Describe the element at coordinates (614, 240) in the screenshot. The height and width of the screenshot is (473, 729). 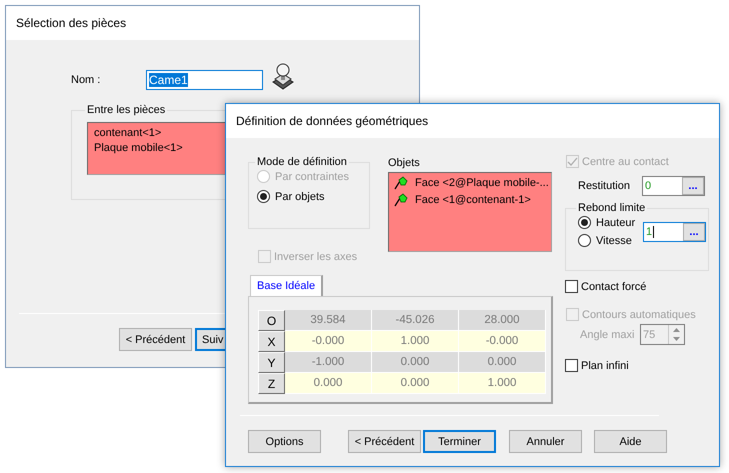
I see `radio-label: Vitesse` at that location.